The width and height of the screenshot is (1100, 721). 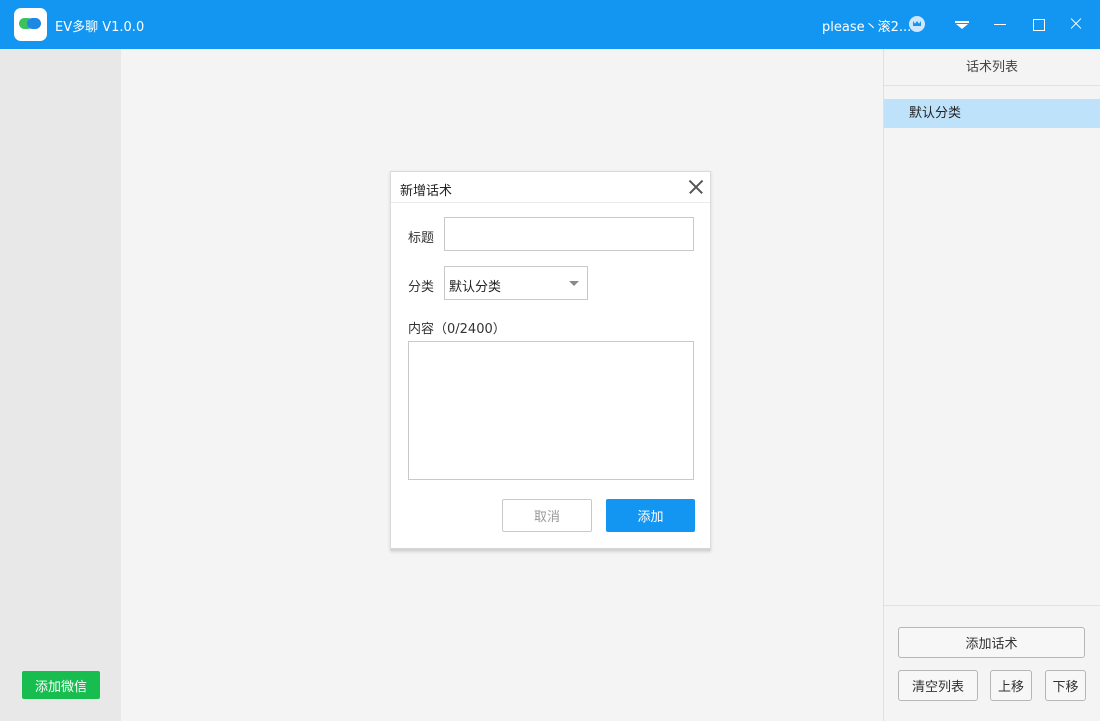 I want to click on move-up-button: 上移, so click(x=1011, y=685).